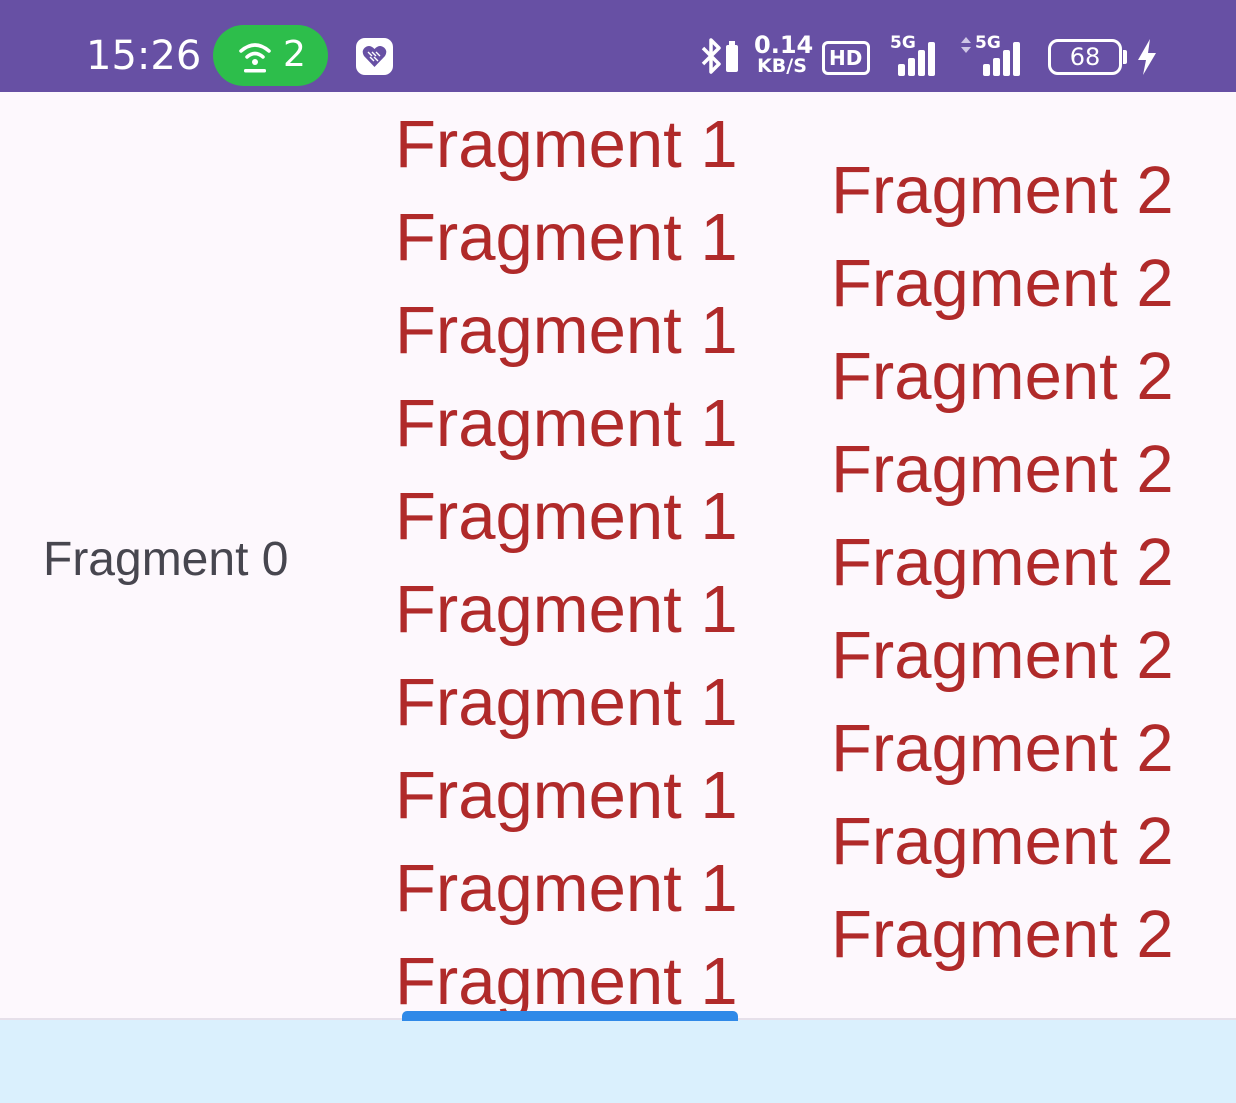 Image resolution: width=1236 pixels, height=1103 pixels. I want to click on hotspot-count: 2, so click(294, 54).